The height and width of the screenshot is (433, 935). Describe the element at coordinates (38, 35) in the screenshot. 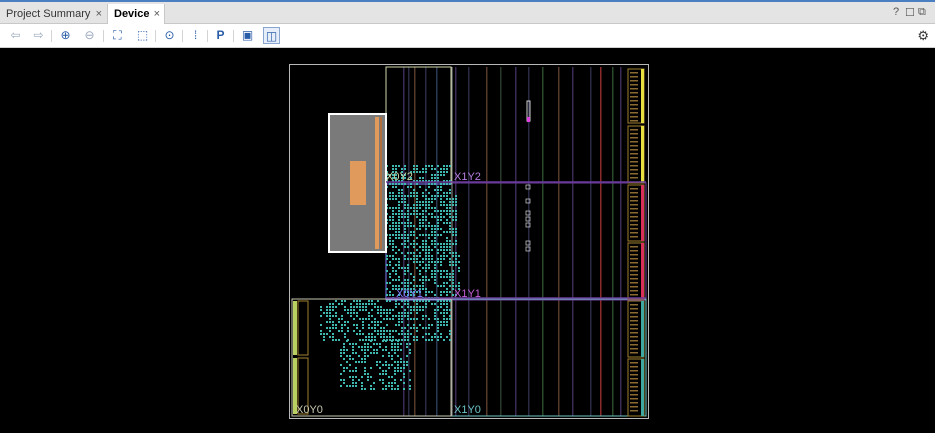

I see `forward-arrow-icon: ⇨` at that location.